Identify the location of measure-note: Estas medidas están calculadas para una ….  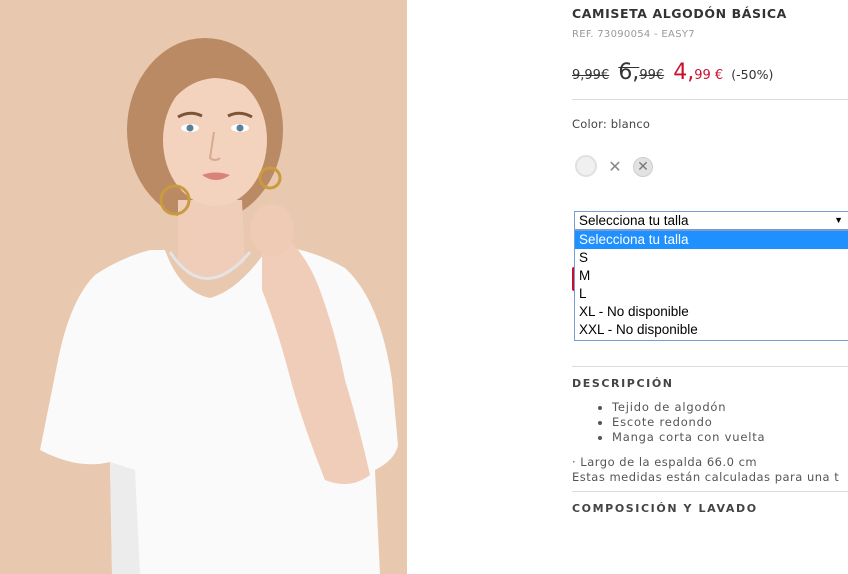
(706, 477).